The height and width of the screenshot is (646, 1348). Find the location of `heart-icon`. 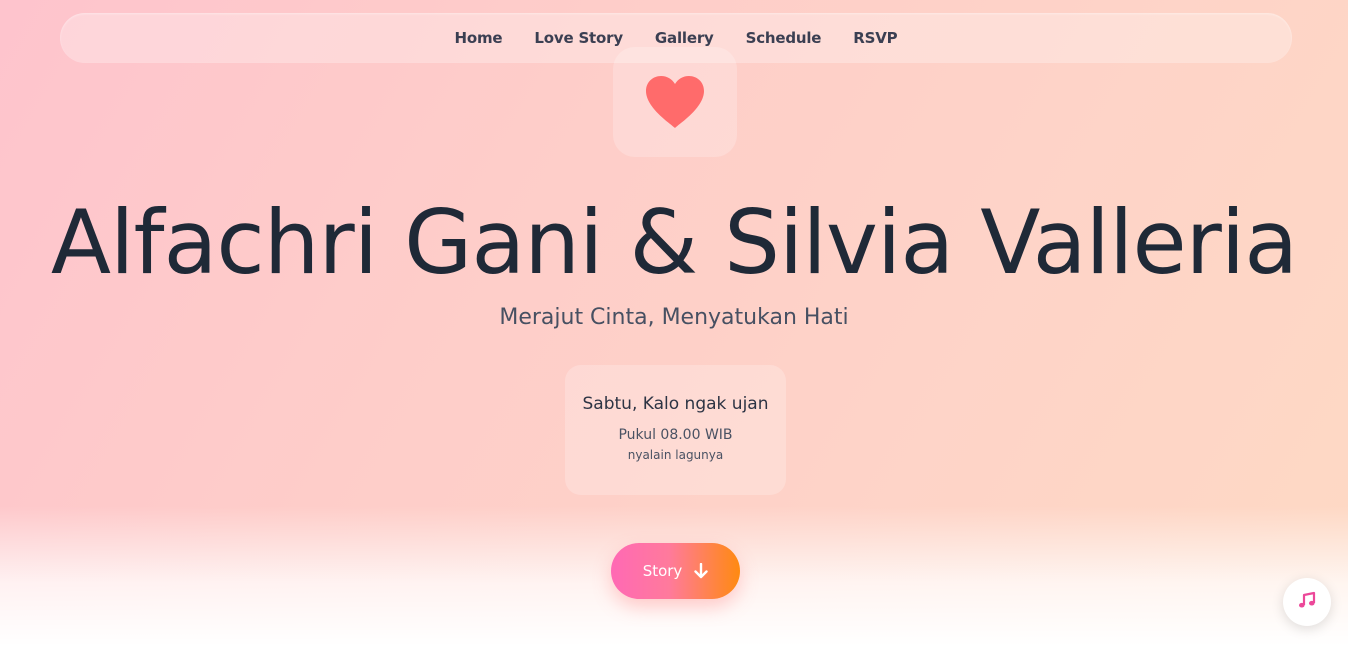

heart-icon is located at coordinates (675, 102).